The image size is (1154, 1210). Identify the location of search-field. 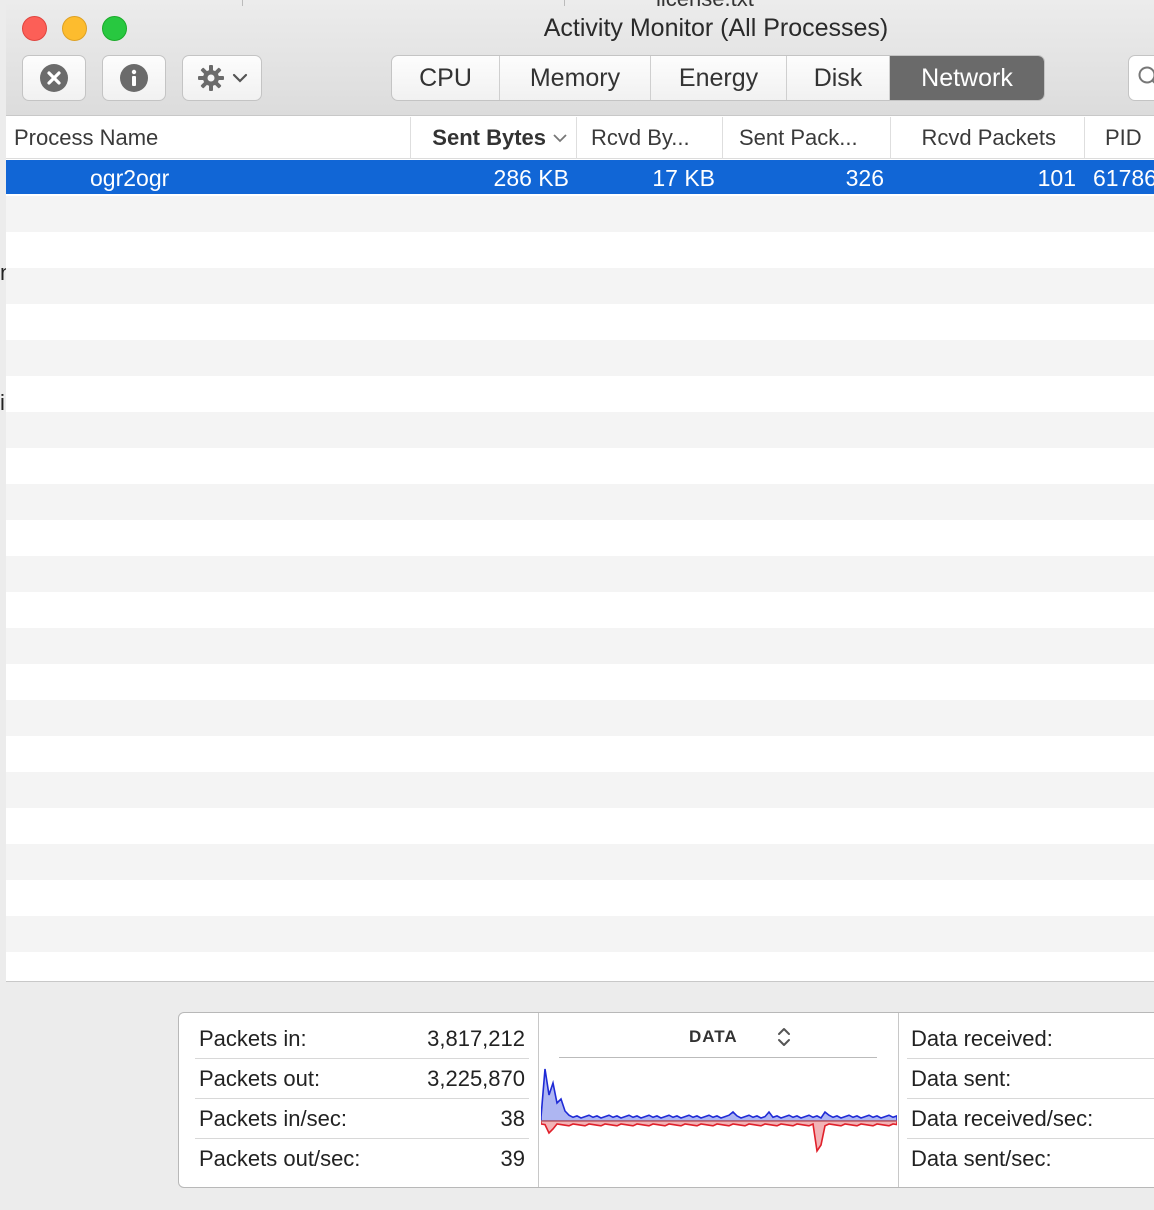
(1141, 78).